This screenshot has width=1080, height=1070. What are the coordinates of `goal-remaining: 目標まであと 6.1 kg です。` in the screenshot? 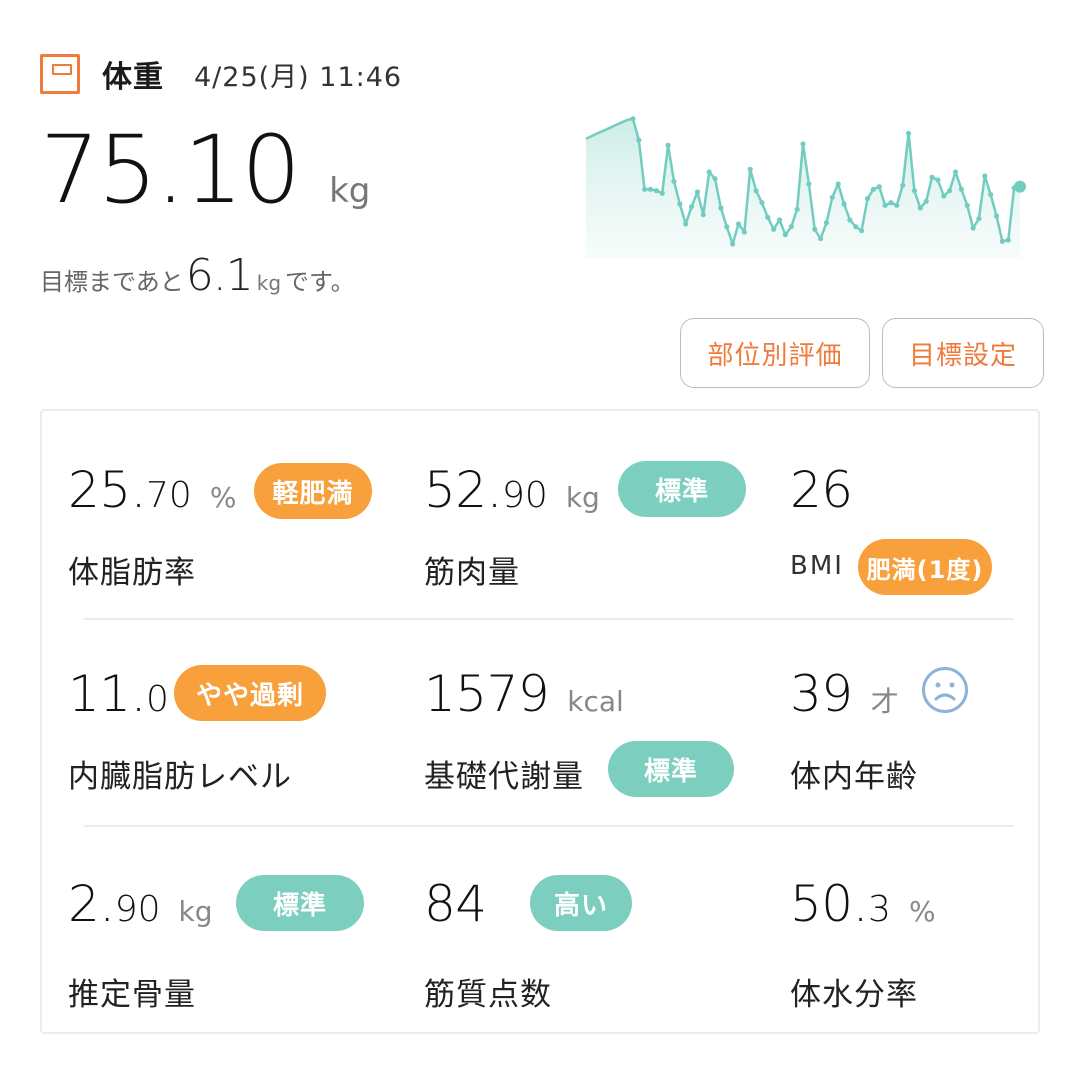 It's located at (197, 275).